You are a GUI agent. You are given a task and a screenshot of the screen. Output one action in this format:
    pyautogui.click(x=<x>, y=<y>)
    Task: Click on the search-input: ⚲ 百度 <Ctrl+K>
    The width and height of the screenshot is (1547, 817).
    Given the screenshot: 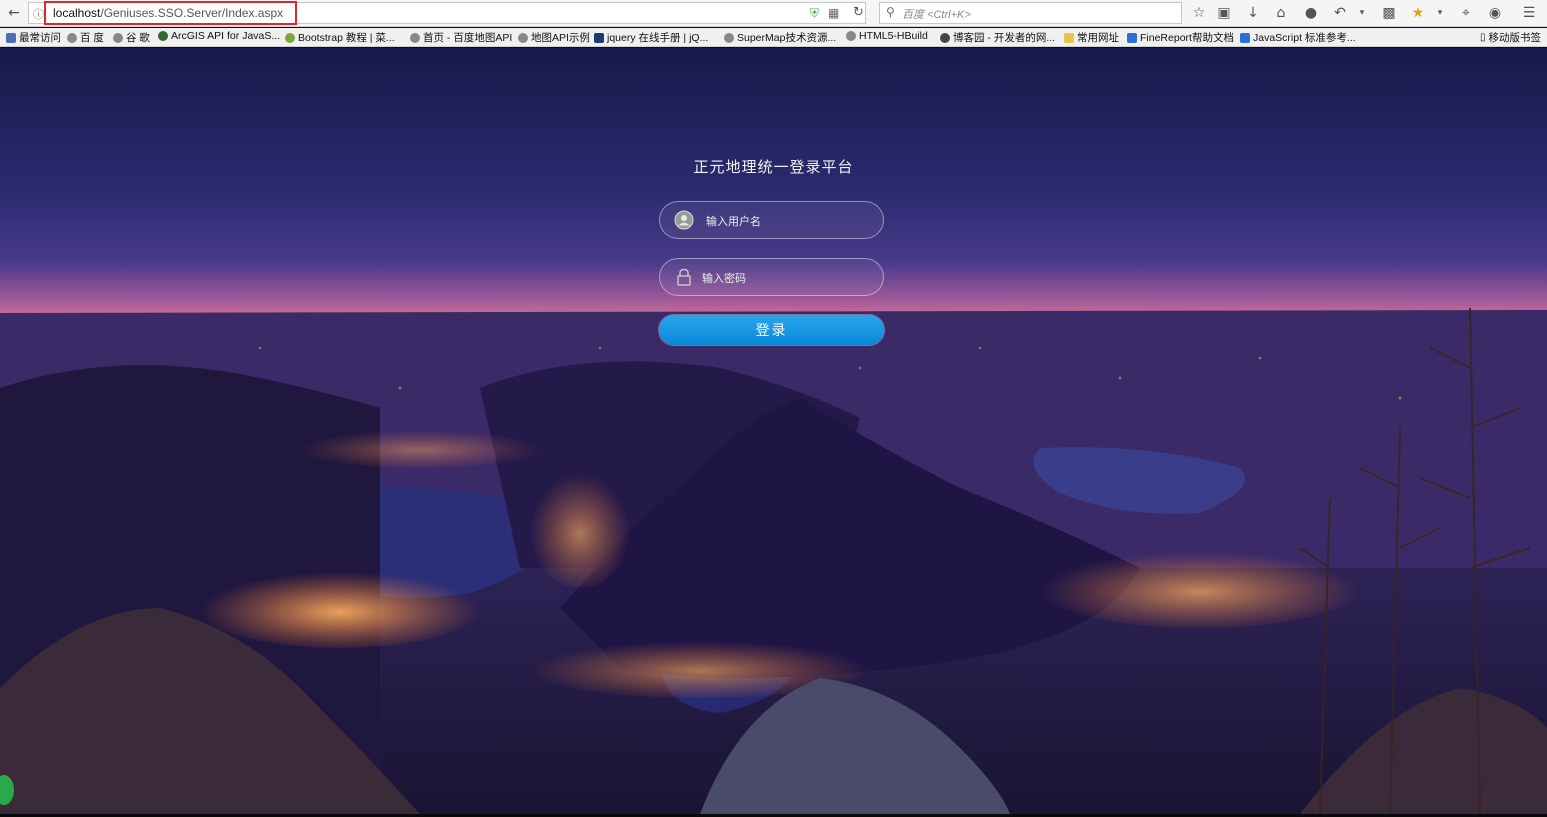 What is the action you would take?
    pyautogui.click(x=1030, y=13)
    